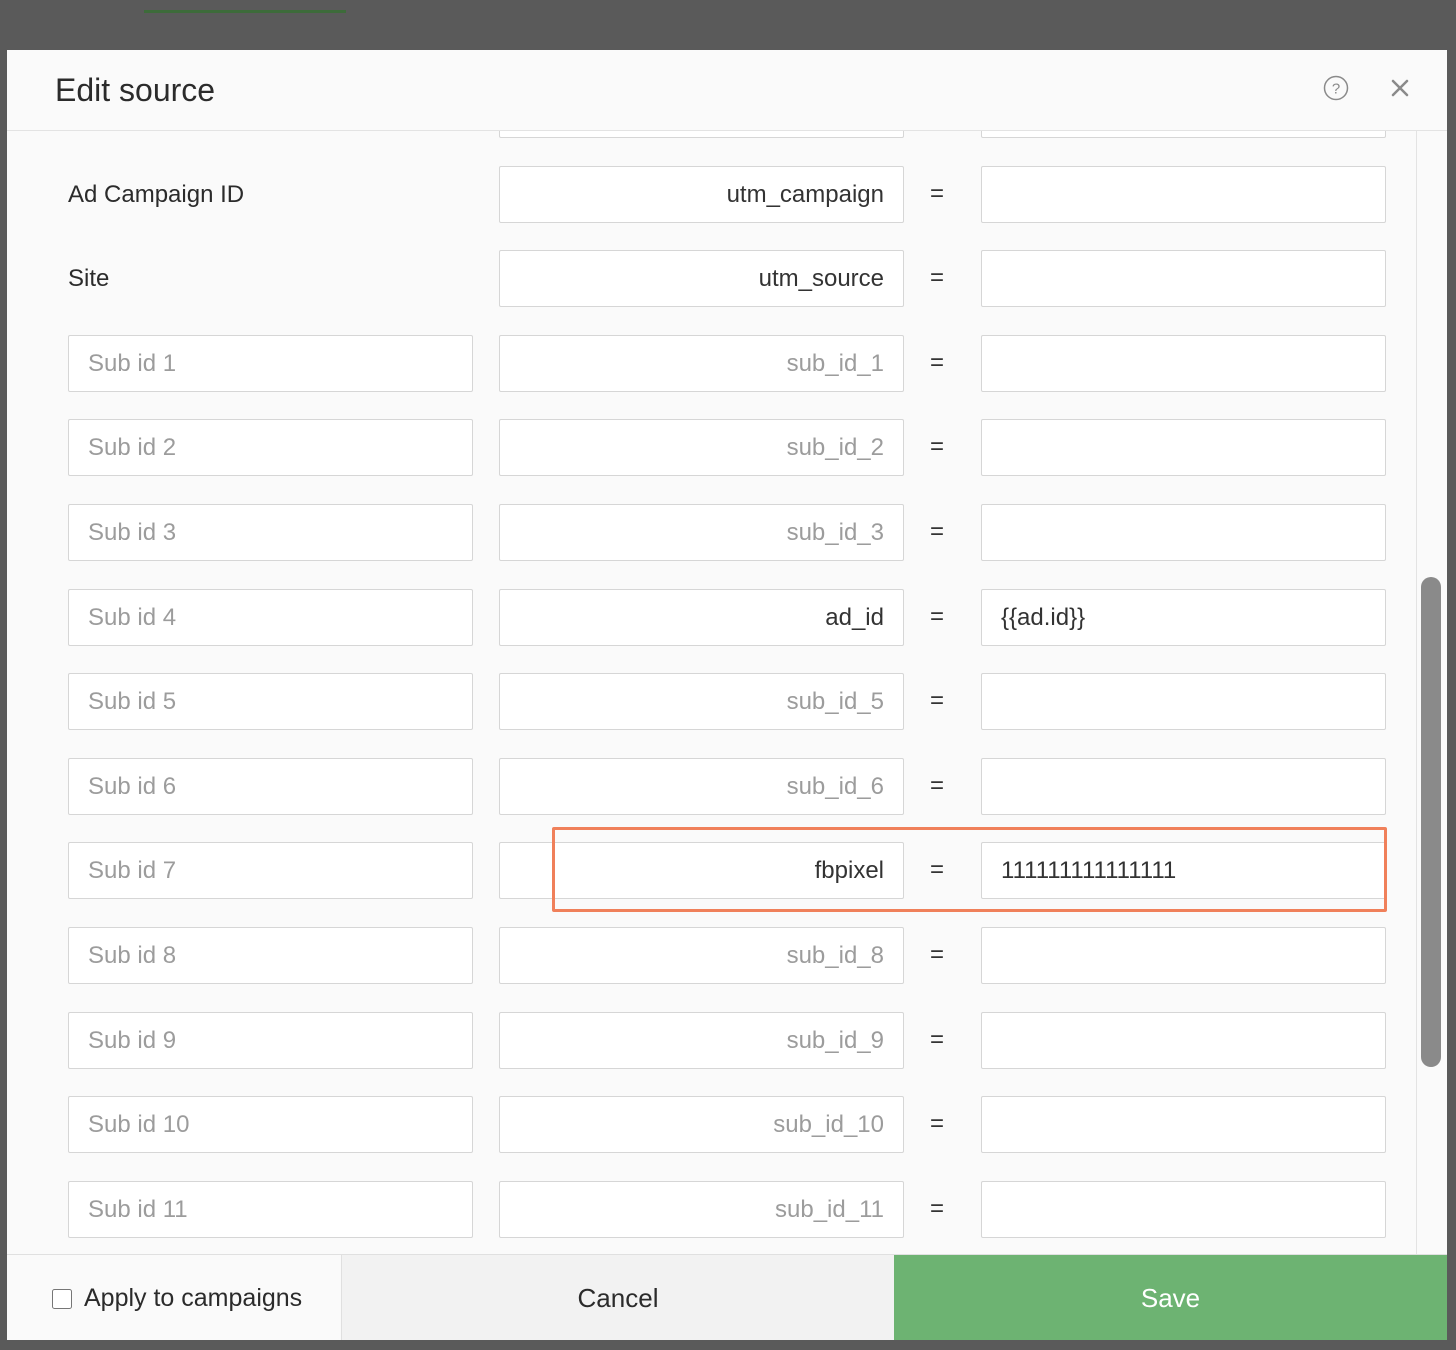 Image resolution: width=1456 pixels, height=1350 pixels. What do you see at coordinates (156, 194) in the screenshot?
I see `param-row-label: Ad Campaign ID` at bounding box center [156, 194].